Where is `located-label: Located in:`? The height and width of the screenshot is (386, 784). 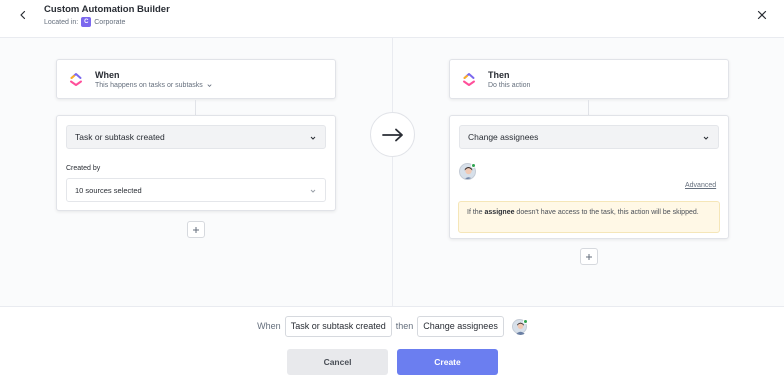 located-label: Located in: is located at coordinates (61, 22).